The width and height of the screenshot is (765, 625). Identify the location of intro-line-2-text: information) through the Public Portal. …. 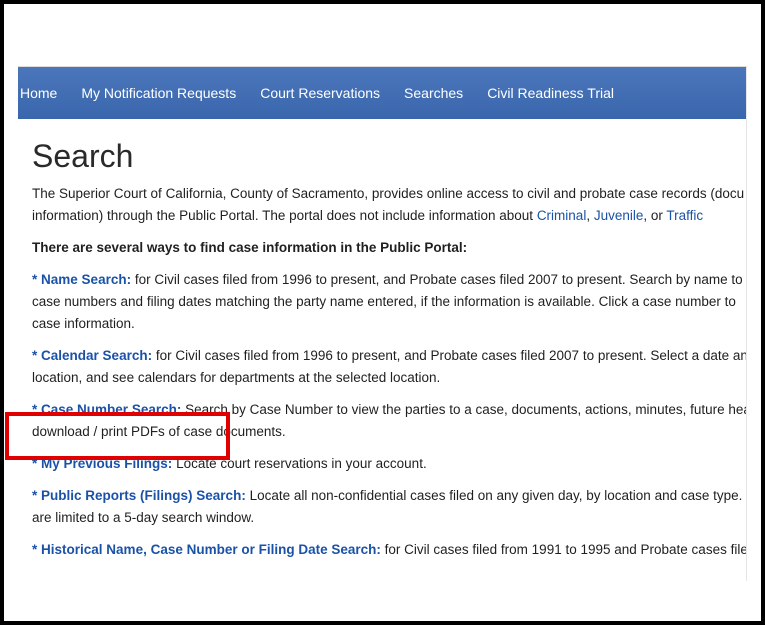
(284, 215).